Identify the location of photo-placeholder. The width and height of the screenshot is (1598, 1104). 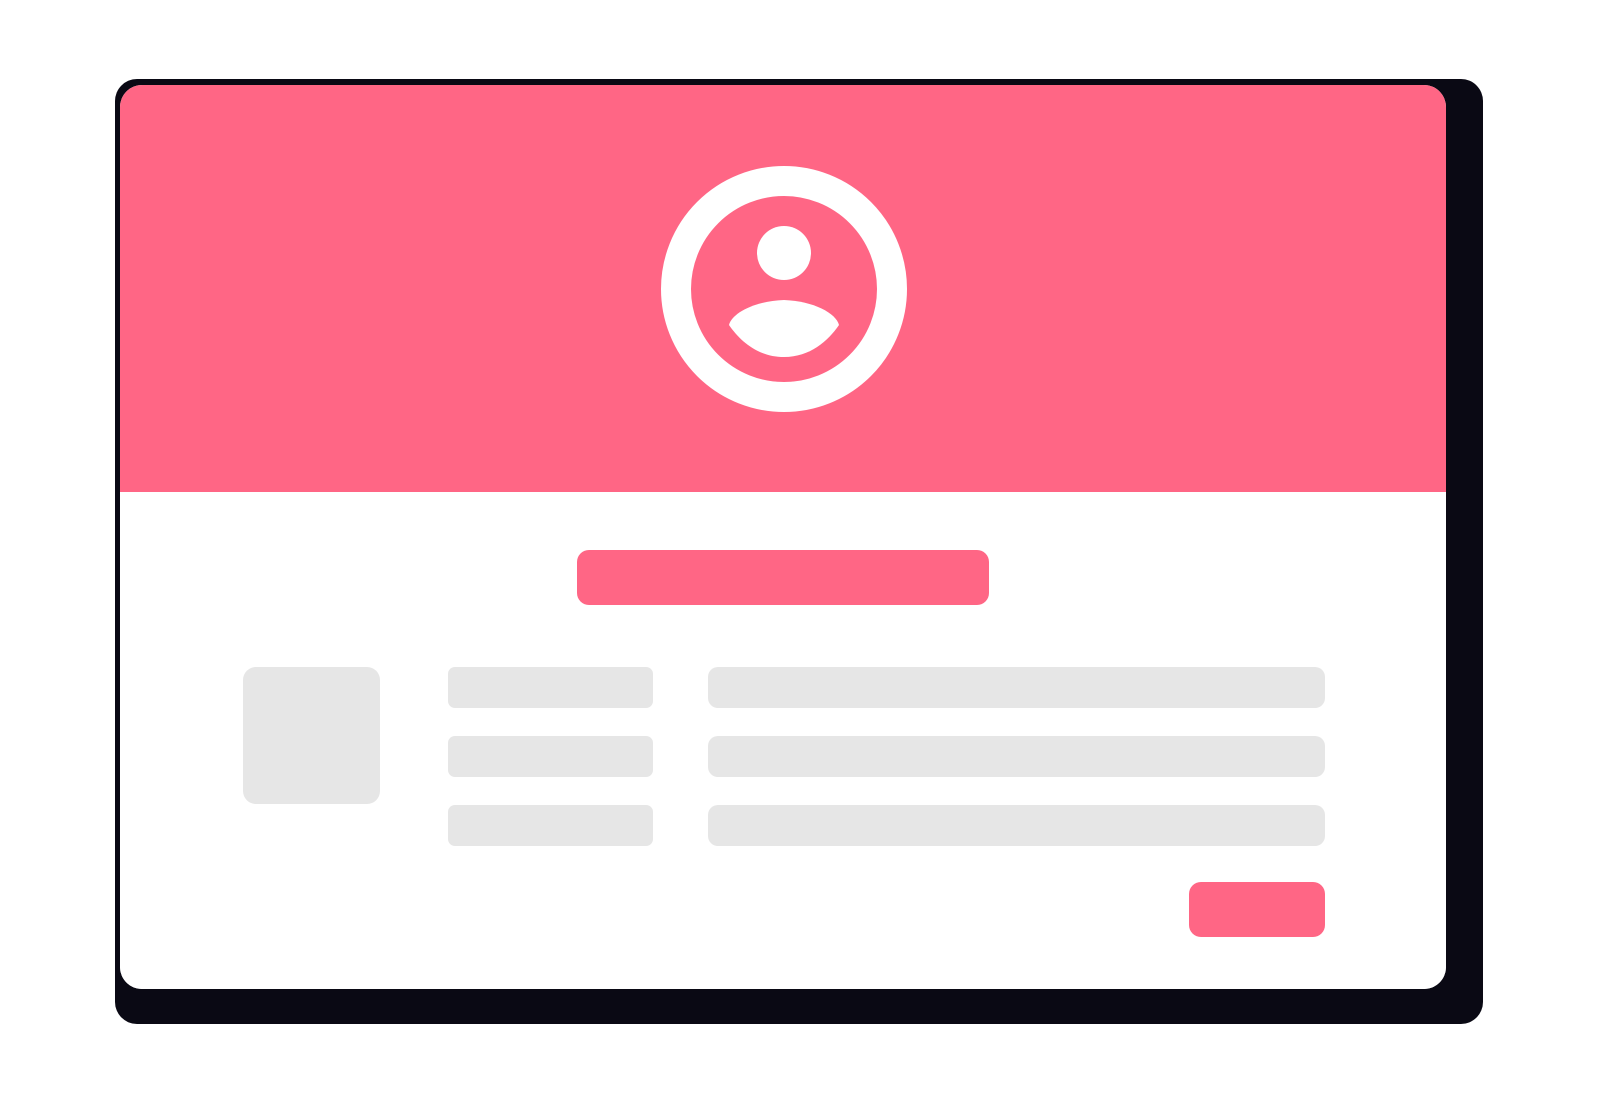
(311, 735).